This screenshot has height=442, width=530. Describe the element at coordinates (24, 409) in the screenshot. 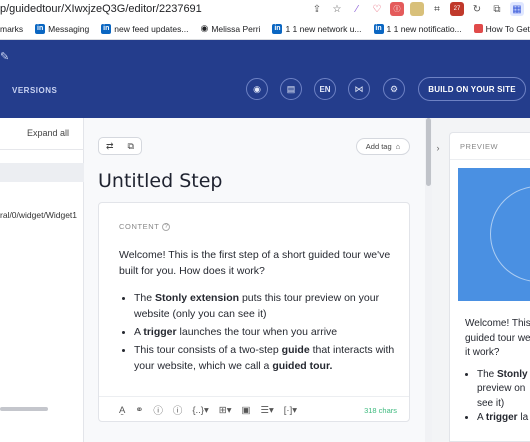

I see `horizontal-scrollbar` at that location.